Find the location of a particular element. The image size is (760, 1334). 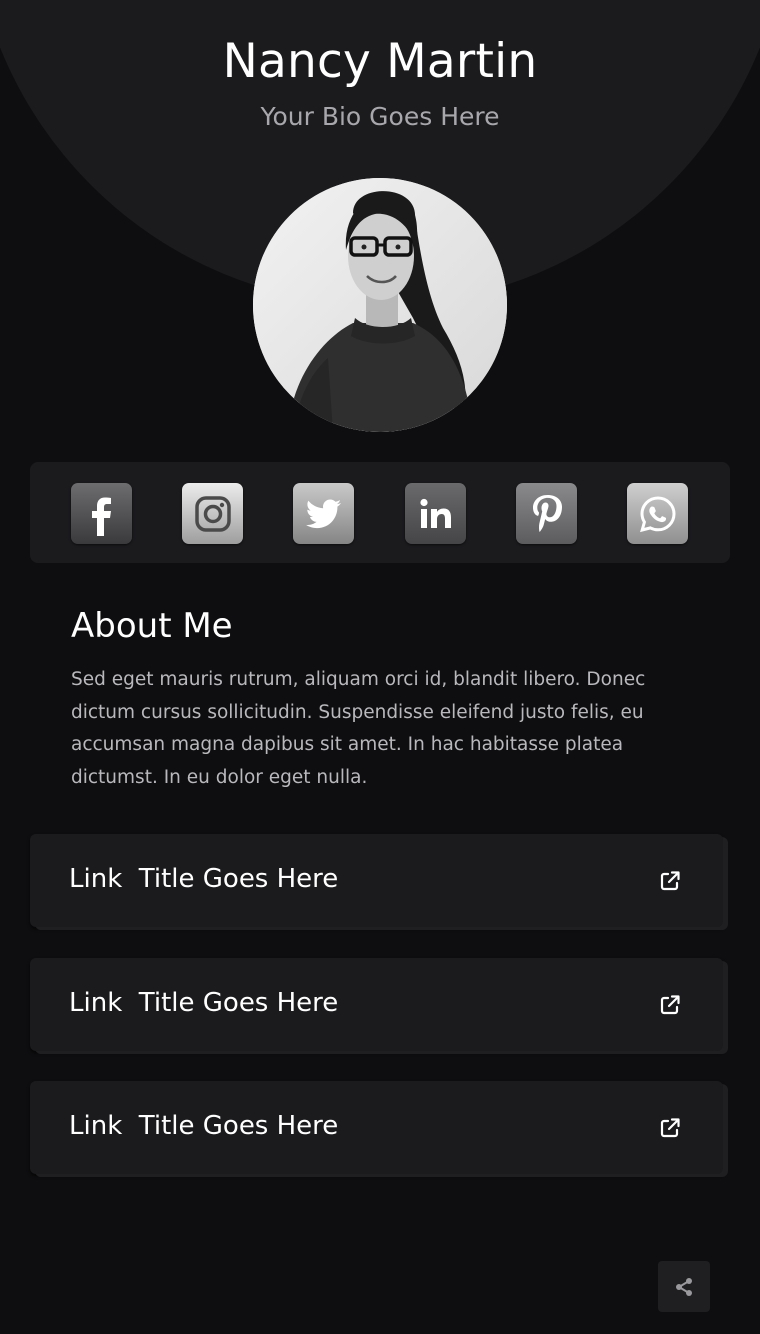

instagram-icon is located at coordinates (212, 513).